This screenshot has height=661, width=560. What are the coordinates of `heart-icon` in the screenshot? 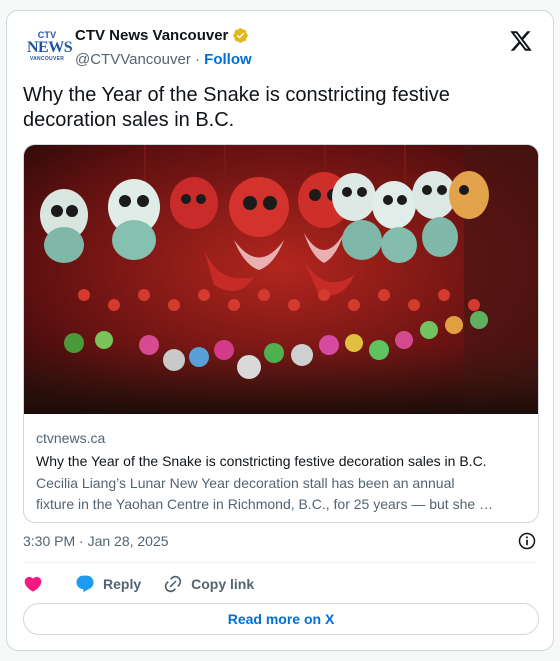 It's located at (33, 584).